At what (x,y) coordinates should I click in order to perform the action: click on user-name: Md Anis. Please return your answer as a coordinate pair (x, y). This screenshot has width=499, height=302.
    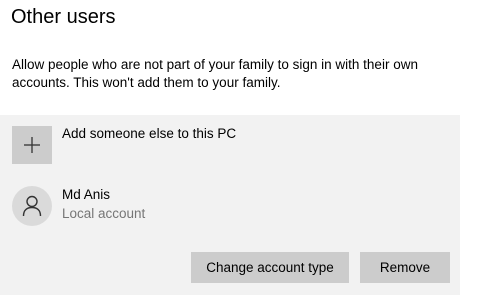
    Looking at the image, I should click on (86, 194).